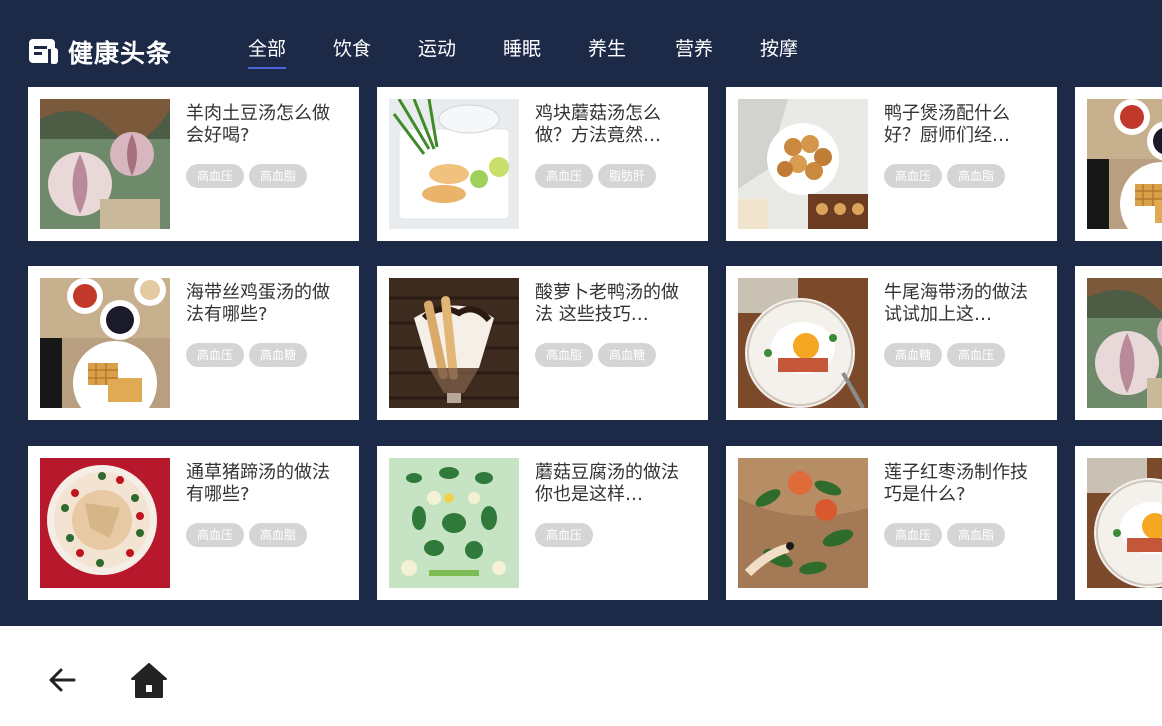 Image resolution: width=1162 pixels, height=726 pixels. I want to click on tag-list: 高血糖 高血压, so click(947, 355).